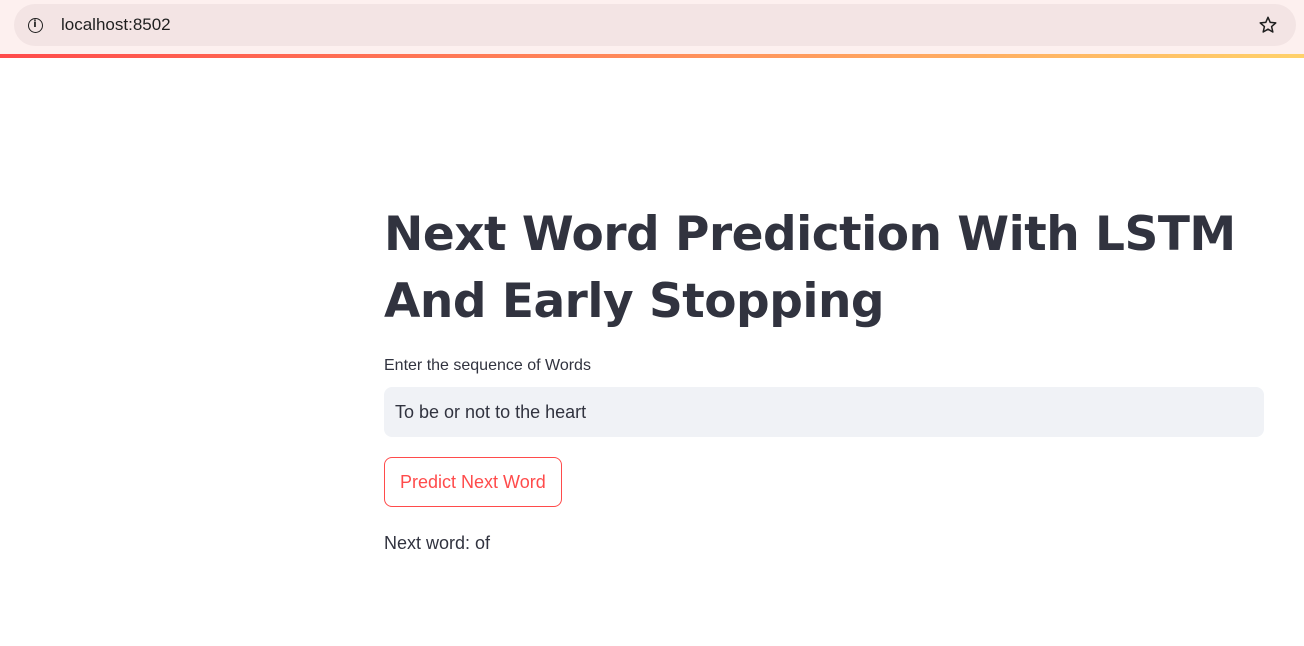 The image size is (1304, 646). Describe the element at coordinates (824, 412) in the screenshot. I see `sequence-input` at that location.